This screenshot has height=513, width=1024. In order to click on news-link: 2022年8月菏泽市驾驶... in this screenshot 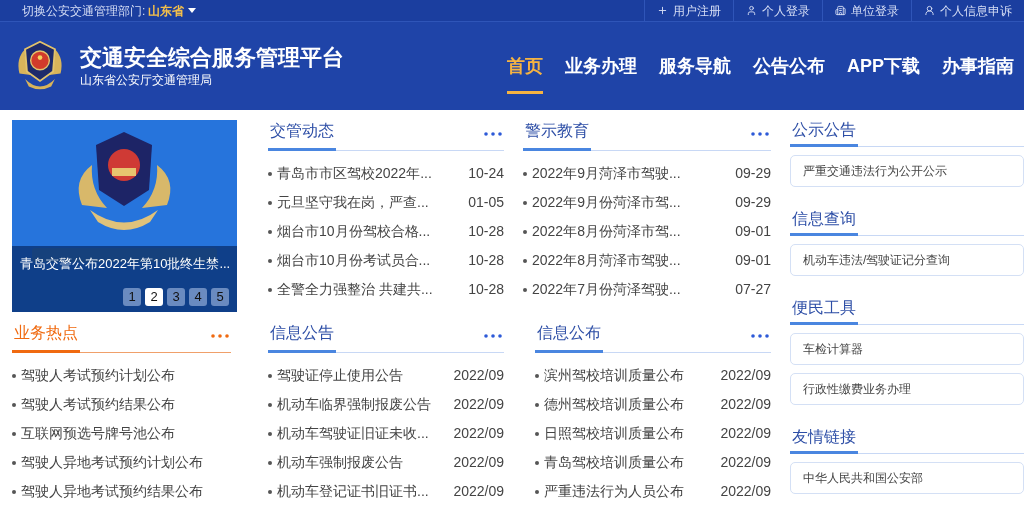, I will do `click(606, 260)`.